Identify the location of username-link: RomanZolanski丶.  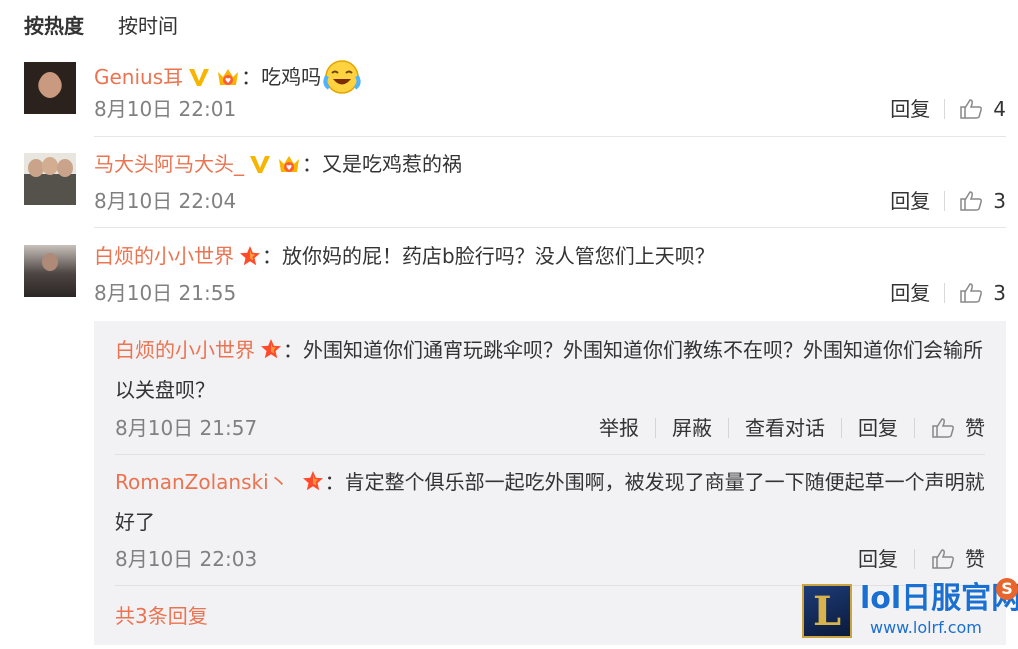
(202, 482).